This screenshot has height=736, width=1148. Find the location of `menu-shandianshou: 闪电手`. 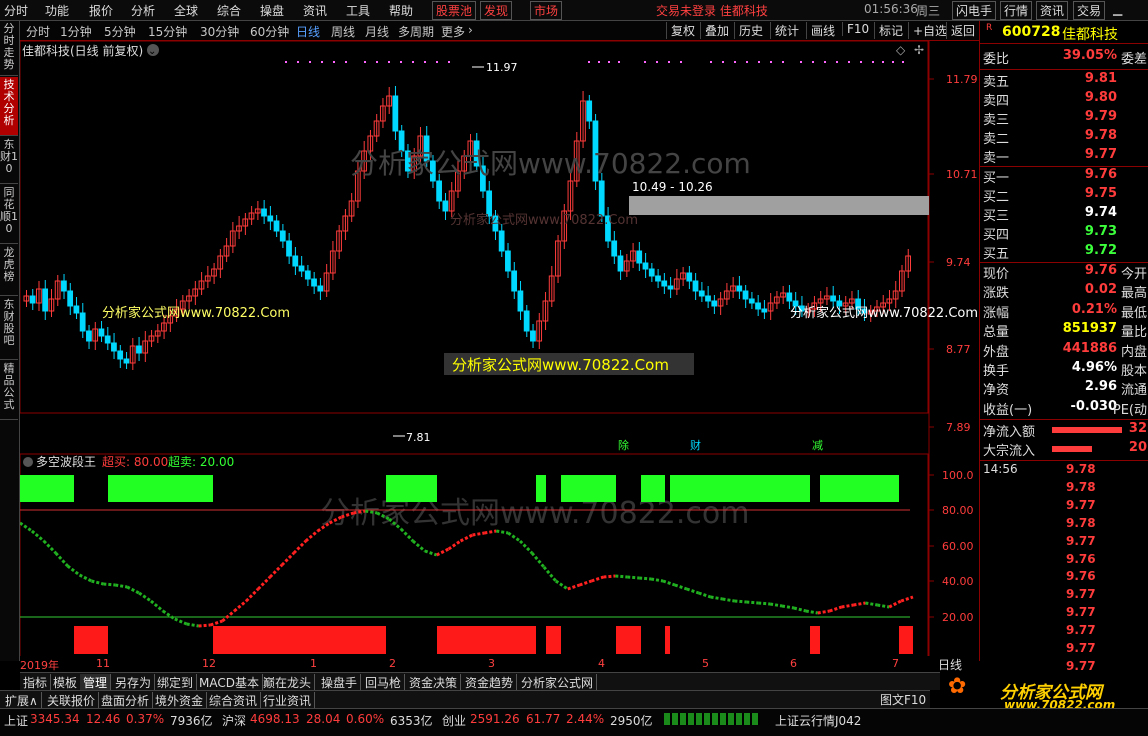

menu-shandianshou: 闪电手 is located at coordinates (974, 10).